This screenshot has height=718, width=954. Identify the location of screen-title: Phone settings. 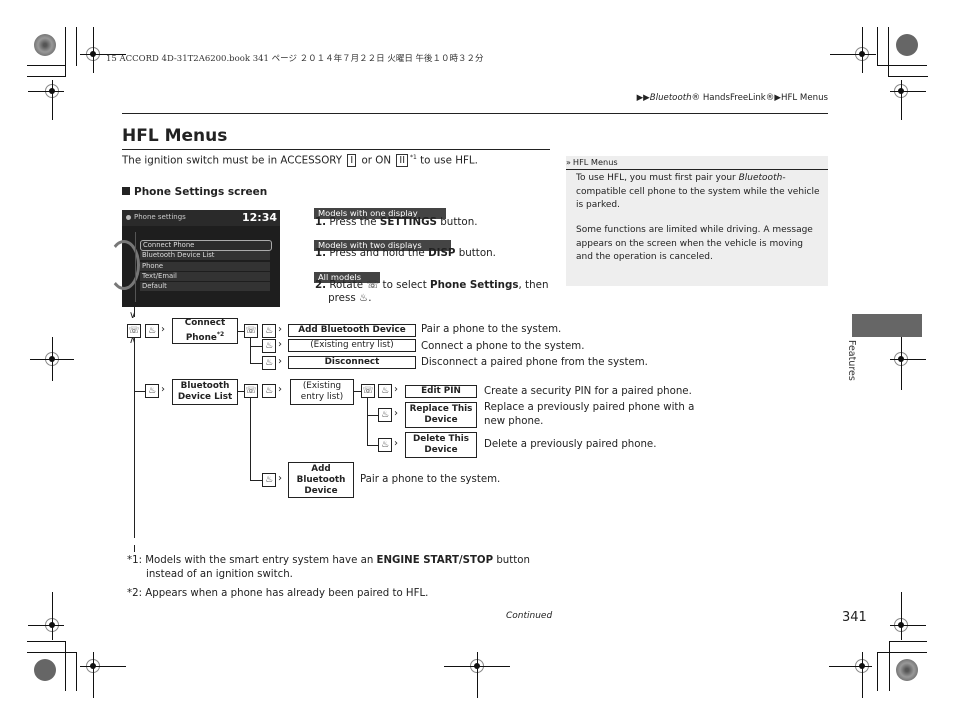
(160, 217).